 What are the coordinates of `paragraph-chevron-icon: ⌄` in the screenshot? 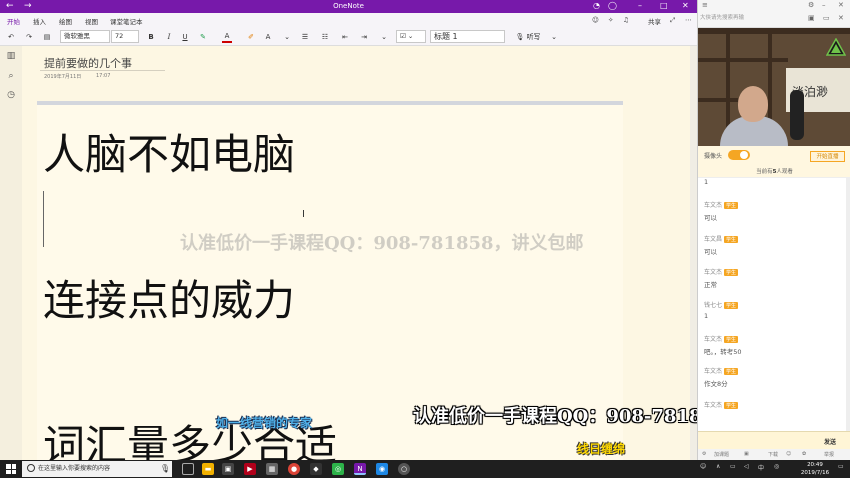 It's located at (384, 37).